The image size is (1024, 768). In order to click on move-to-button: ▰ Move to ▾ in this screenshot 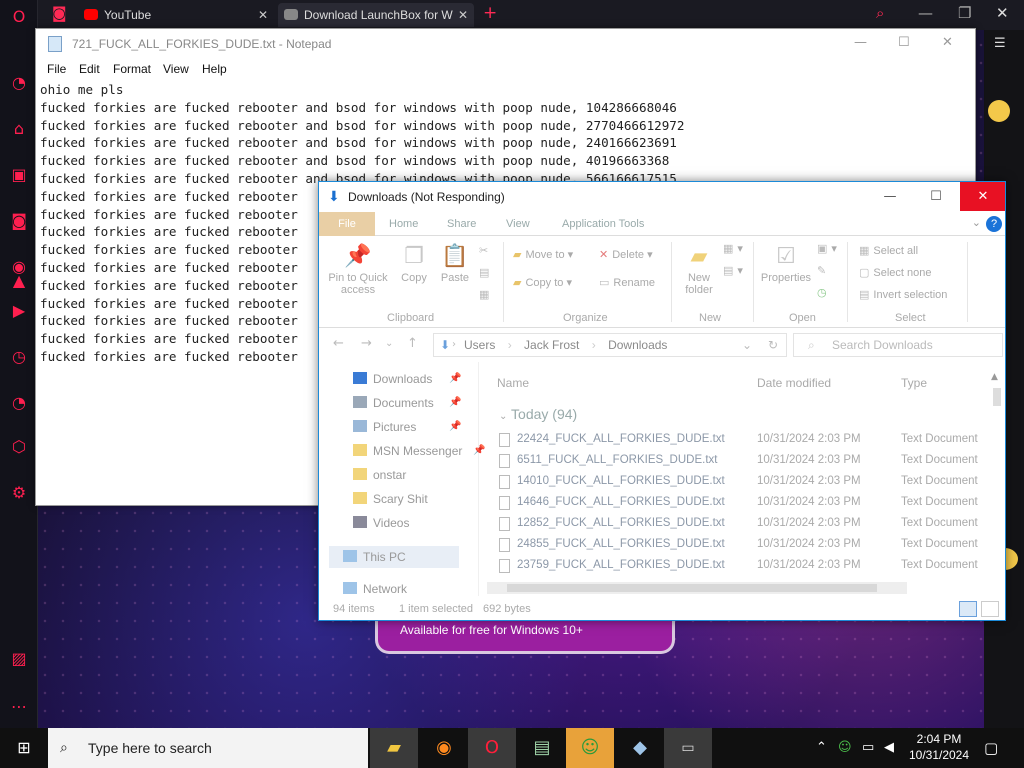, I will do `click(543, 254)`.